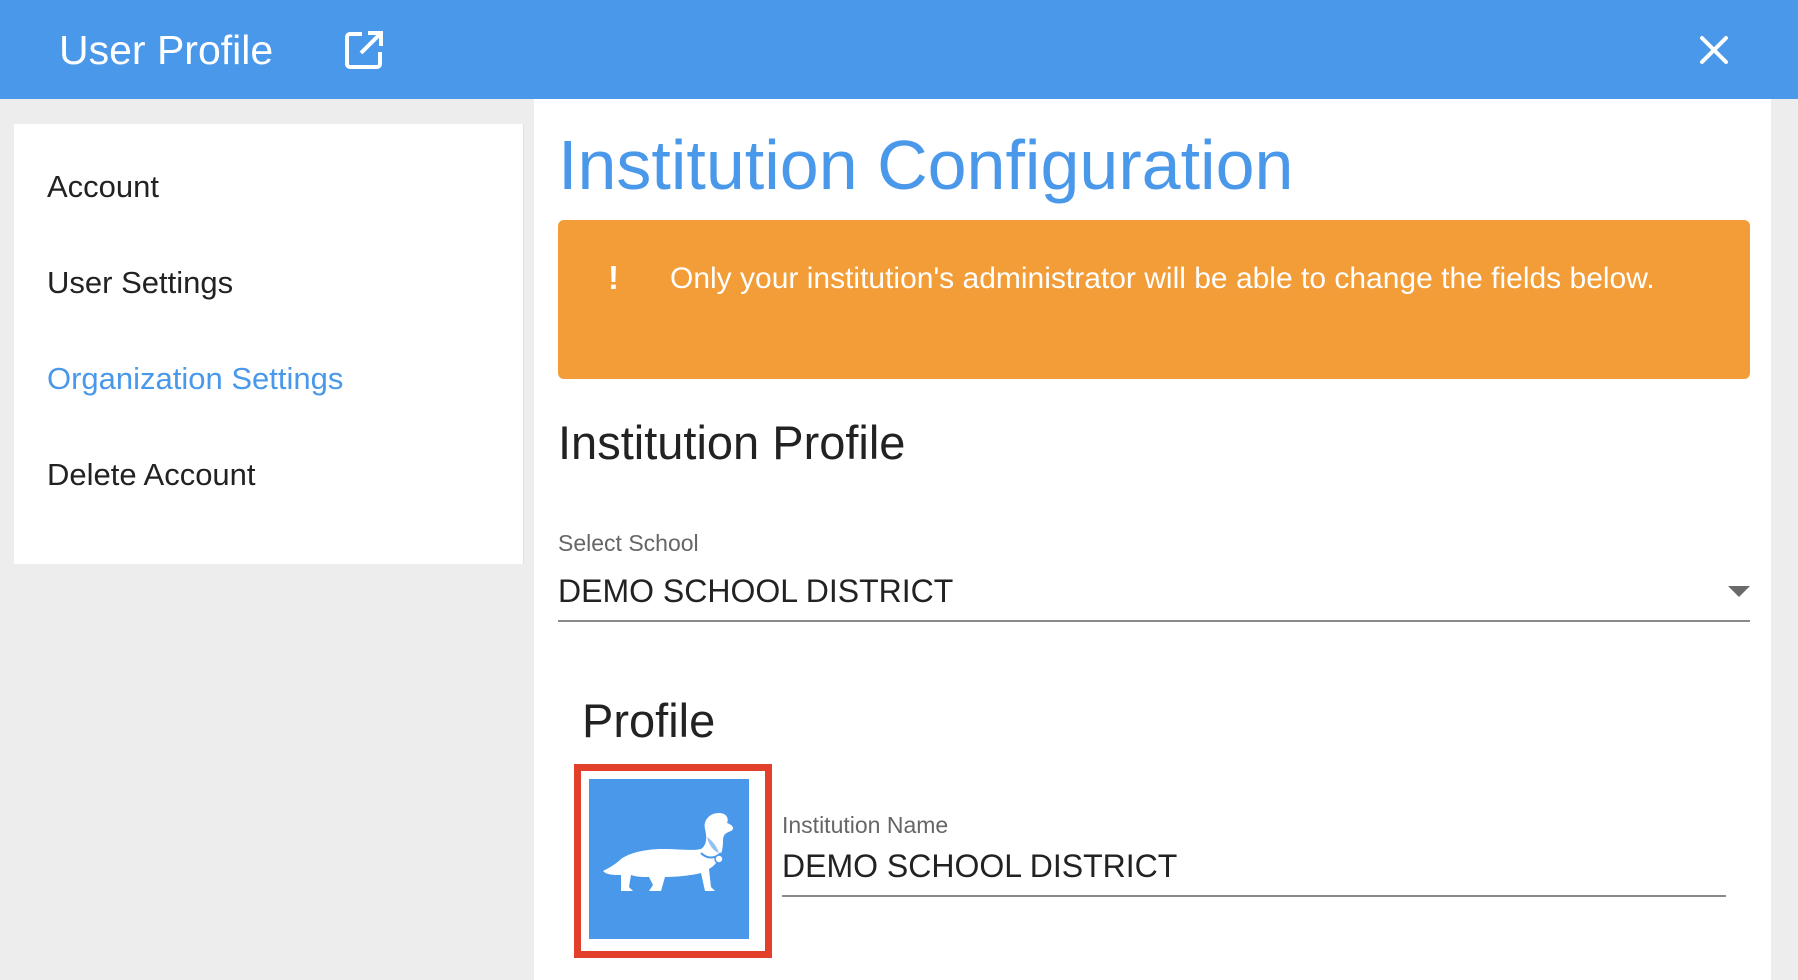  I want to click on exclamation-icon: !, so click(613, 277).